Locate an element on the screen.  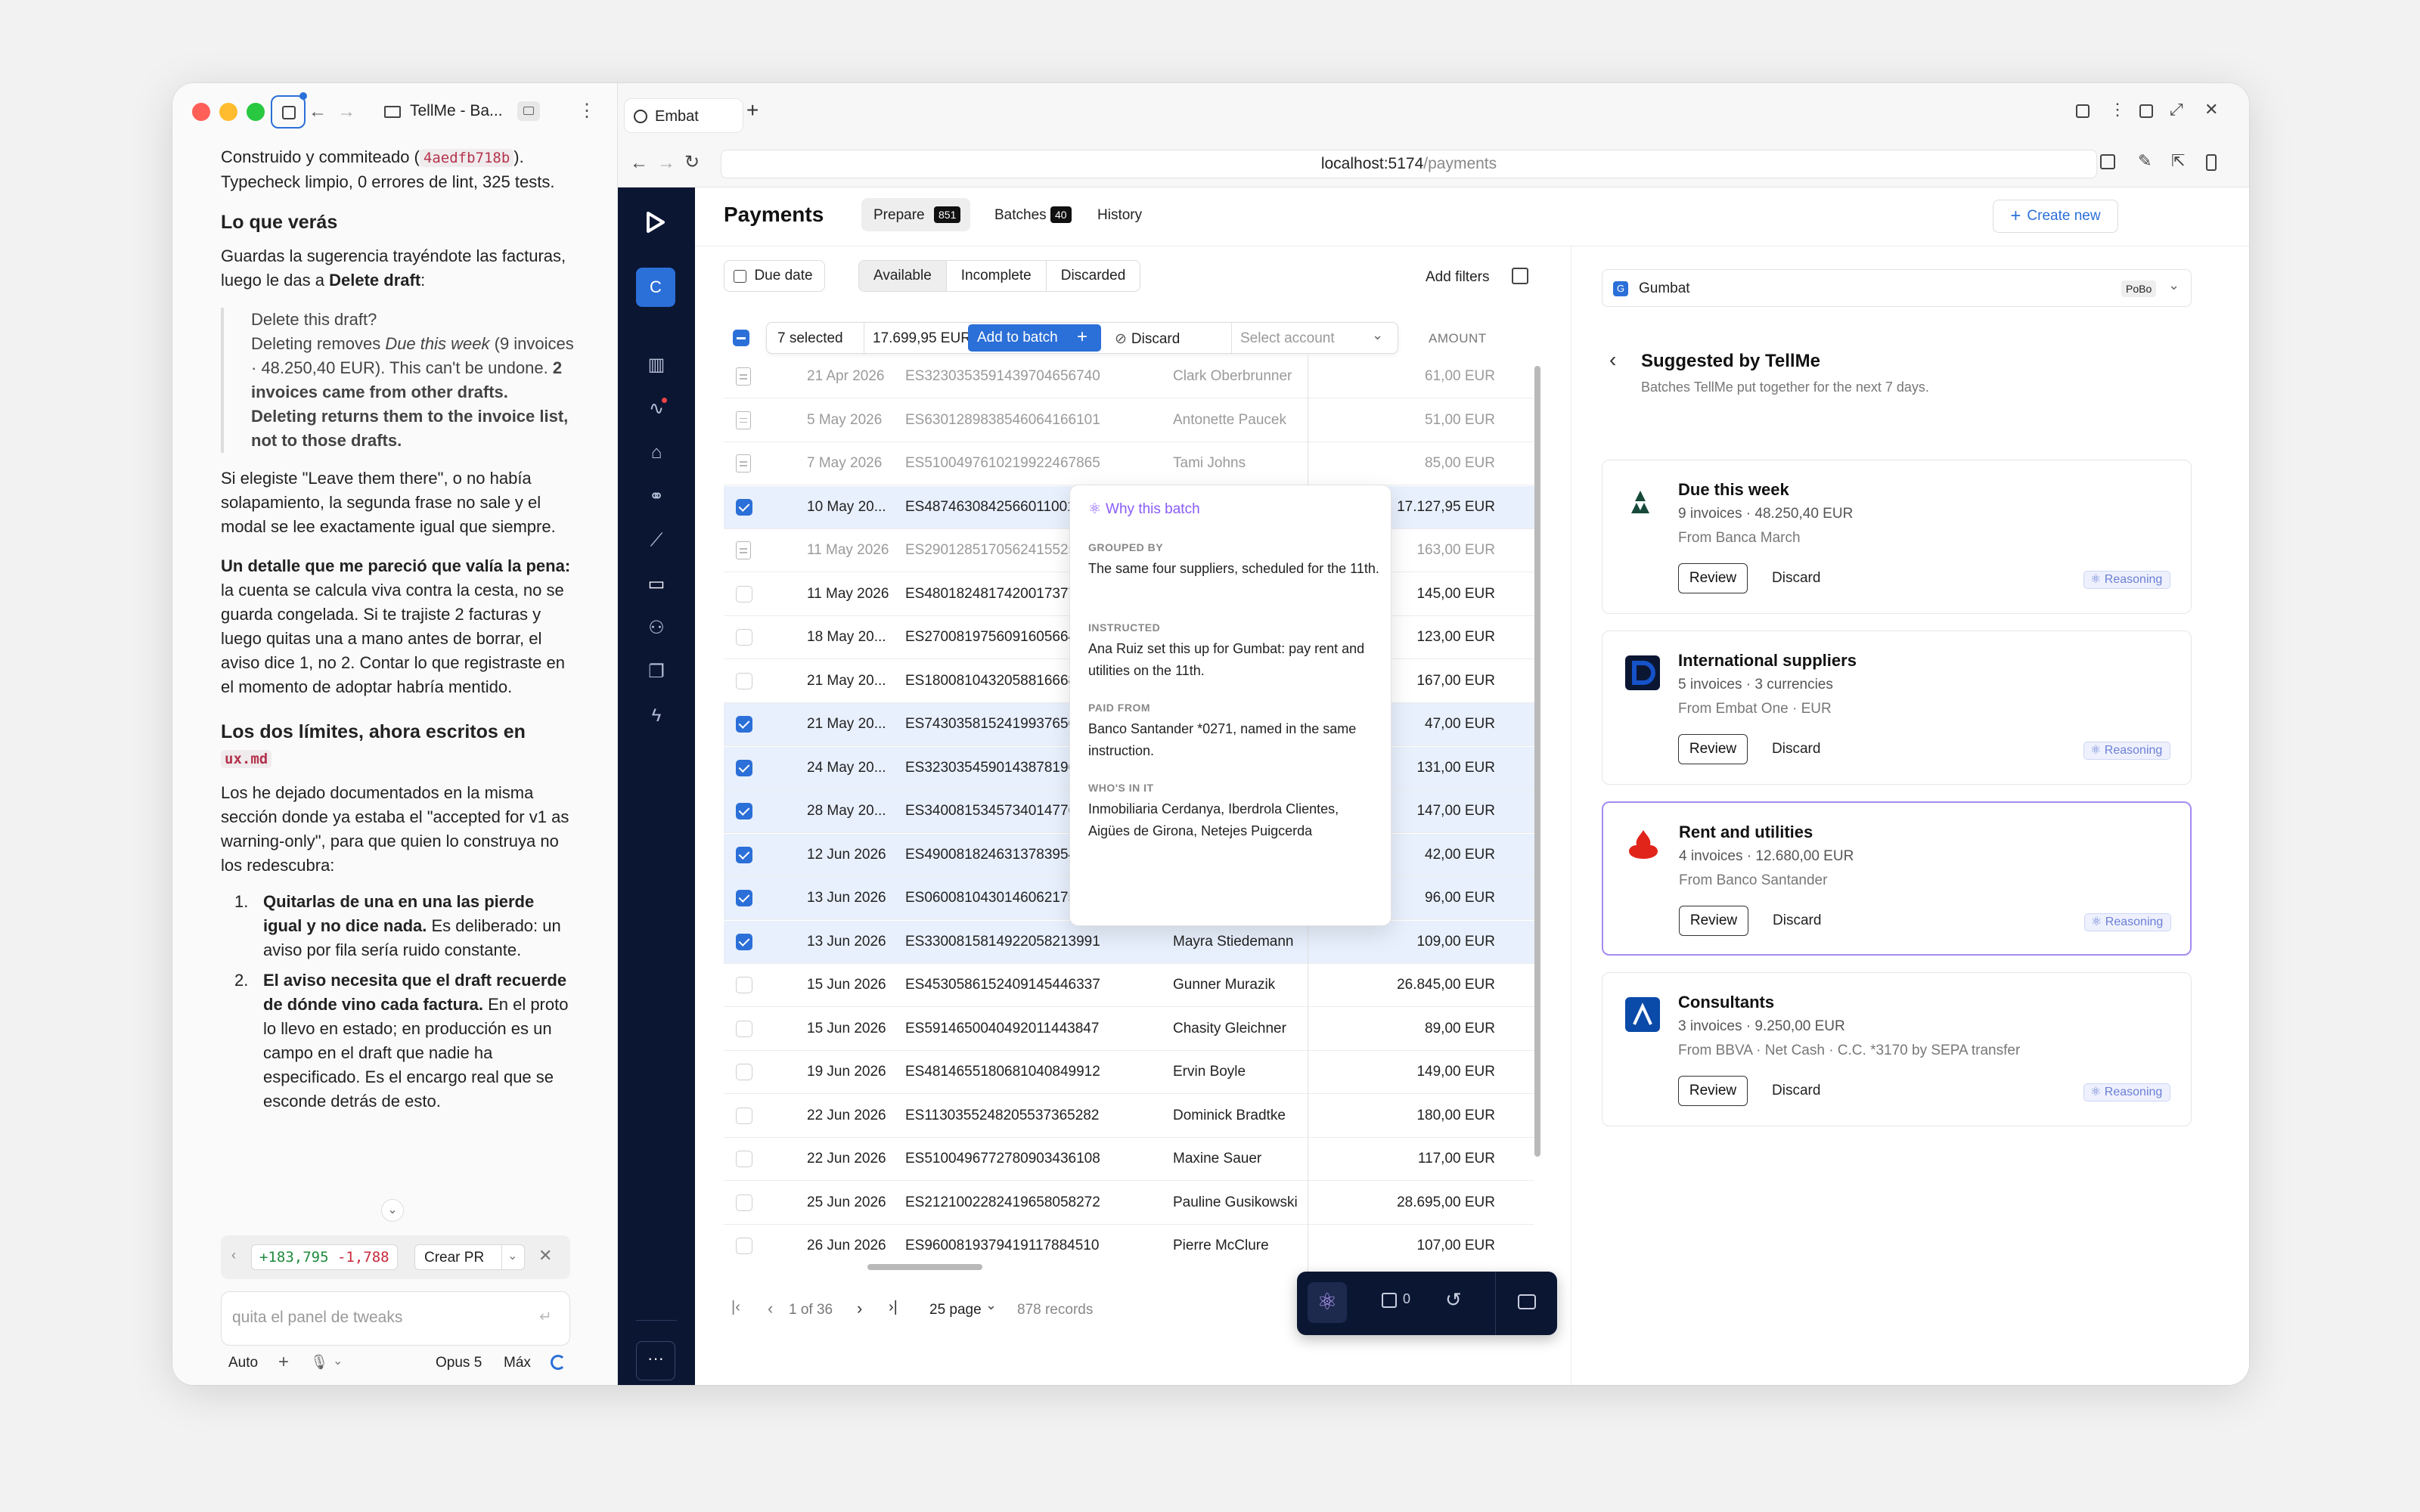
tellme-atom-icon: ⚛ is located at coordinates (1327, 1302).